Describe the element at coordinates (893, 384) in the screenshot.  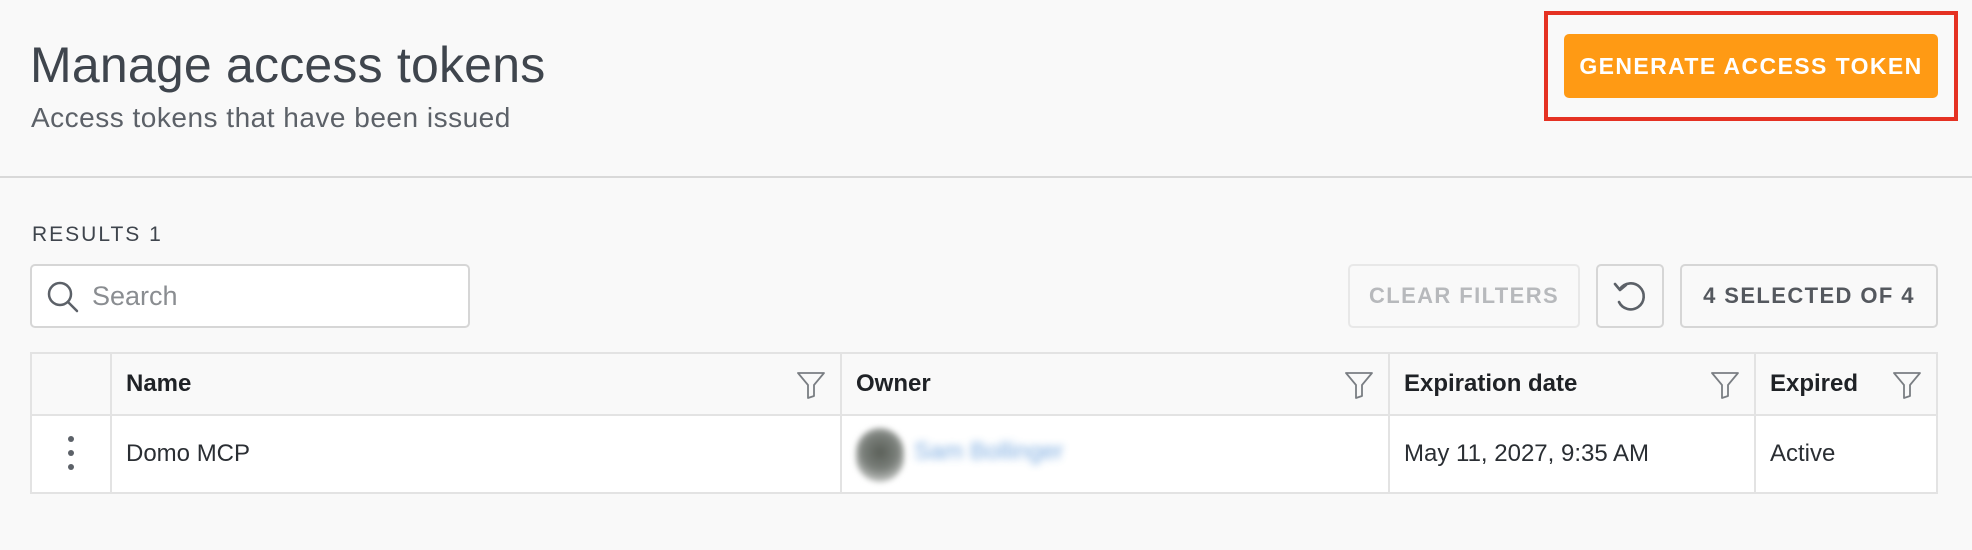
I see `column-header-owner: Owner` at that location.